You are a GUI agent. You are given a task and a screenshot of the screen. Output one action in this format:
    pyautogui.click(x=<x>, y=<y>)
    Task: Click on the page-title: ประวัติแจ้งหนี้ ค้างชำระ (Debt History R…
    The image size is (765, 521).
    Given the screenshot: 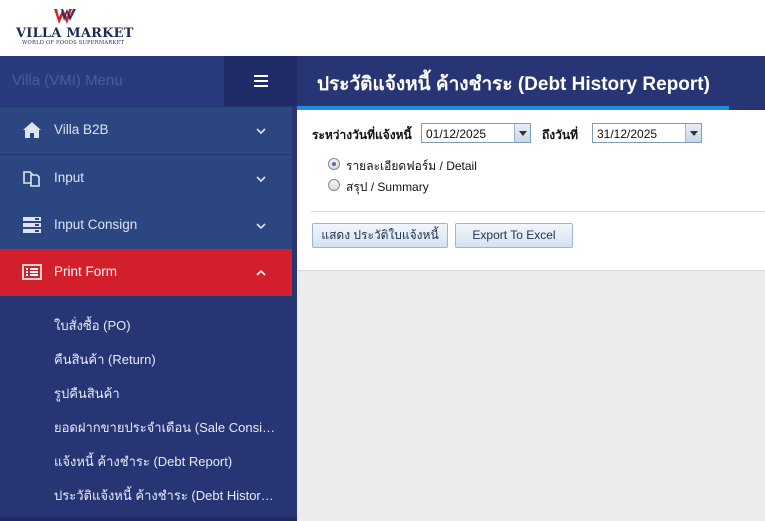 What is the action you would take?
    pyautogui.click(x=513, y=84)
    